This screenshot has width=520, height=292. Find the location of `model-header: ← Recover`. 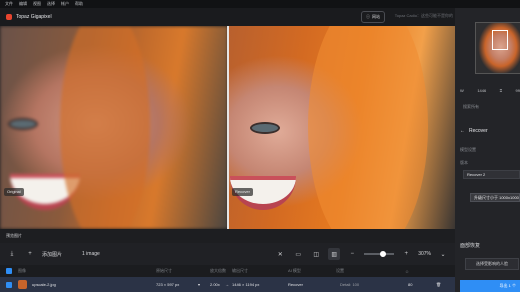

model-header: ← Recover is located at coordinates (474, 131).